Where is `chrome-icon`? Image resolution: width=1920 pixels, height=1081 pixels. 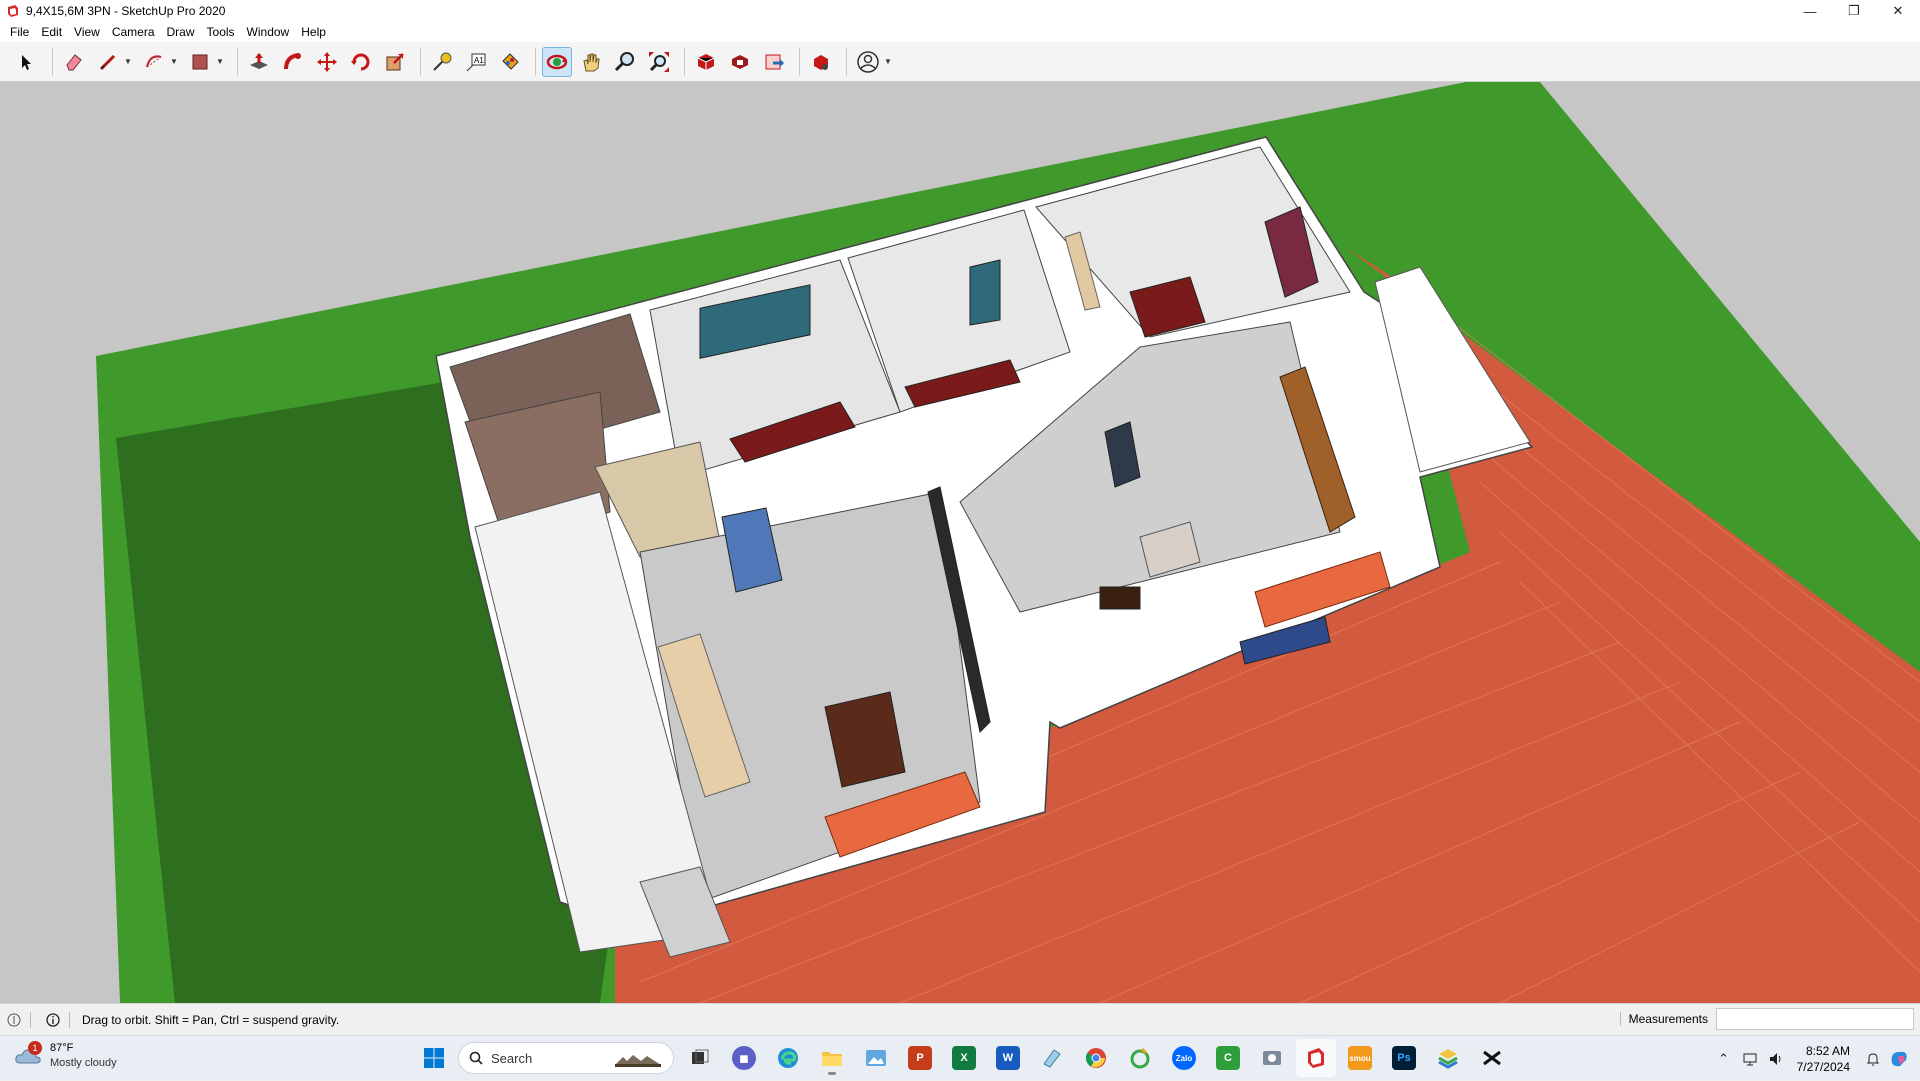 chrome-icon is located at coordinates (1096, 1058).